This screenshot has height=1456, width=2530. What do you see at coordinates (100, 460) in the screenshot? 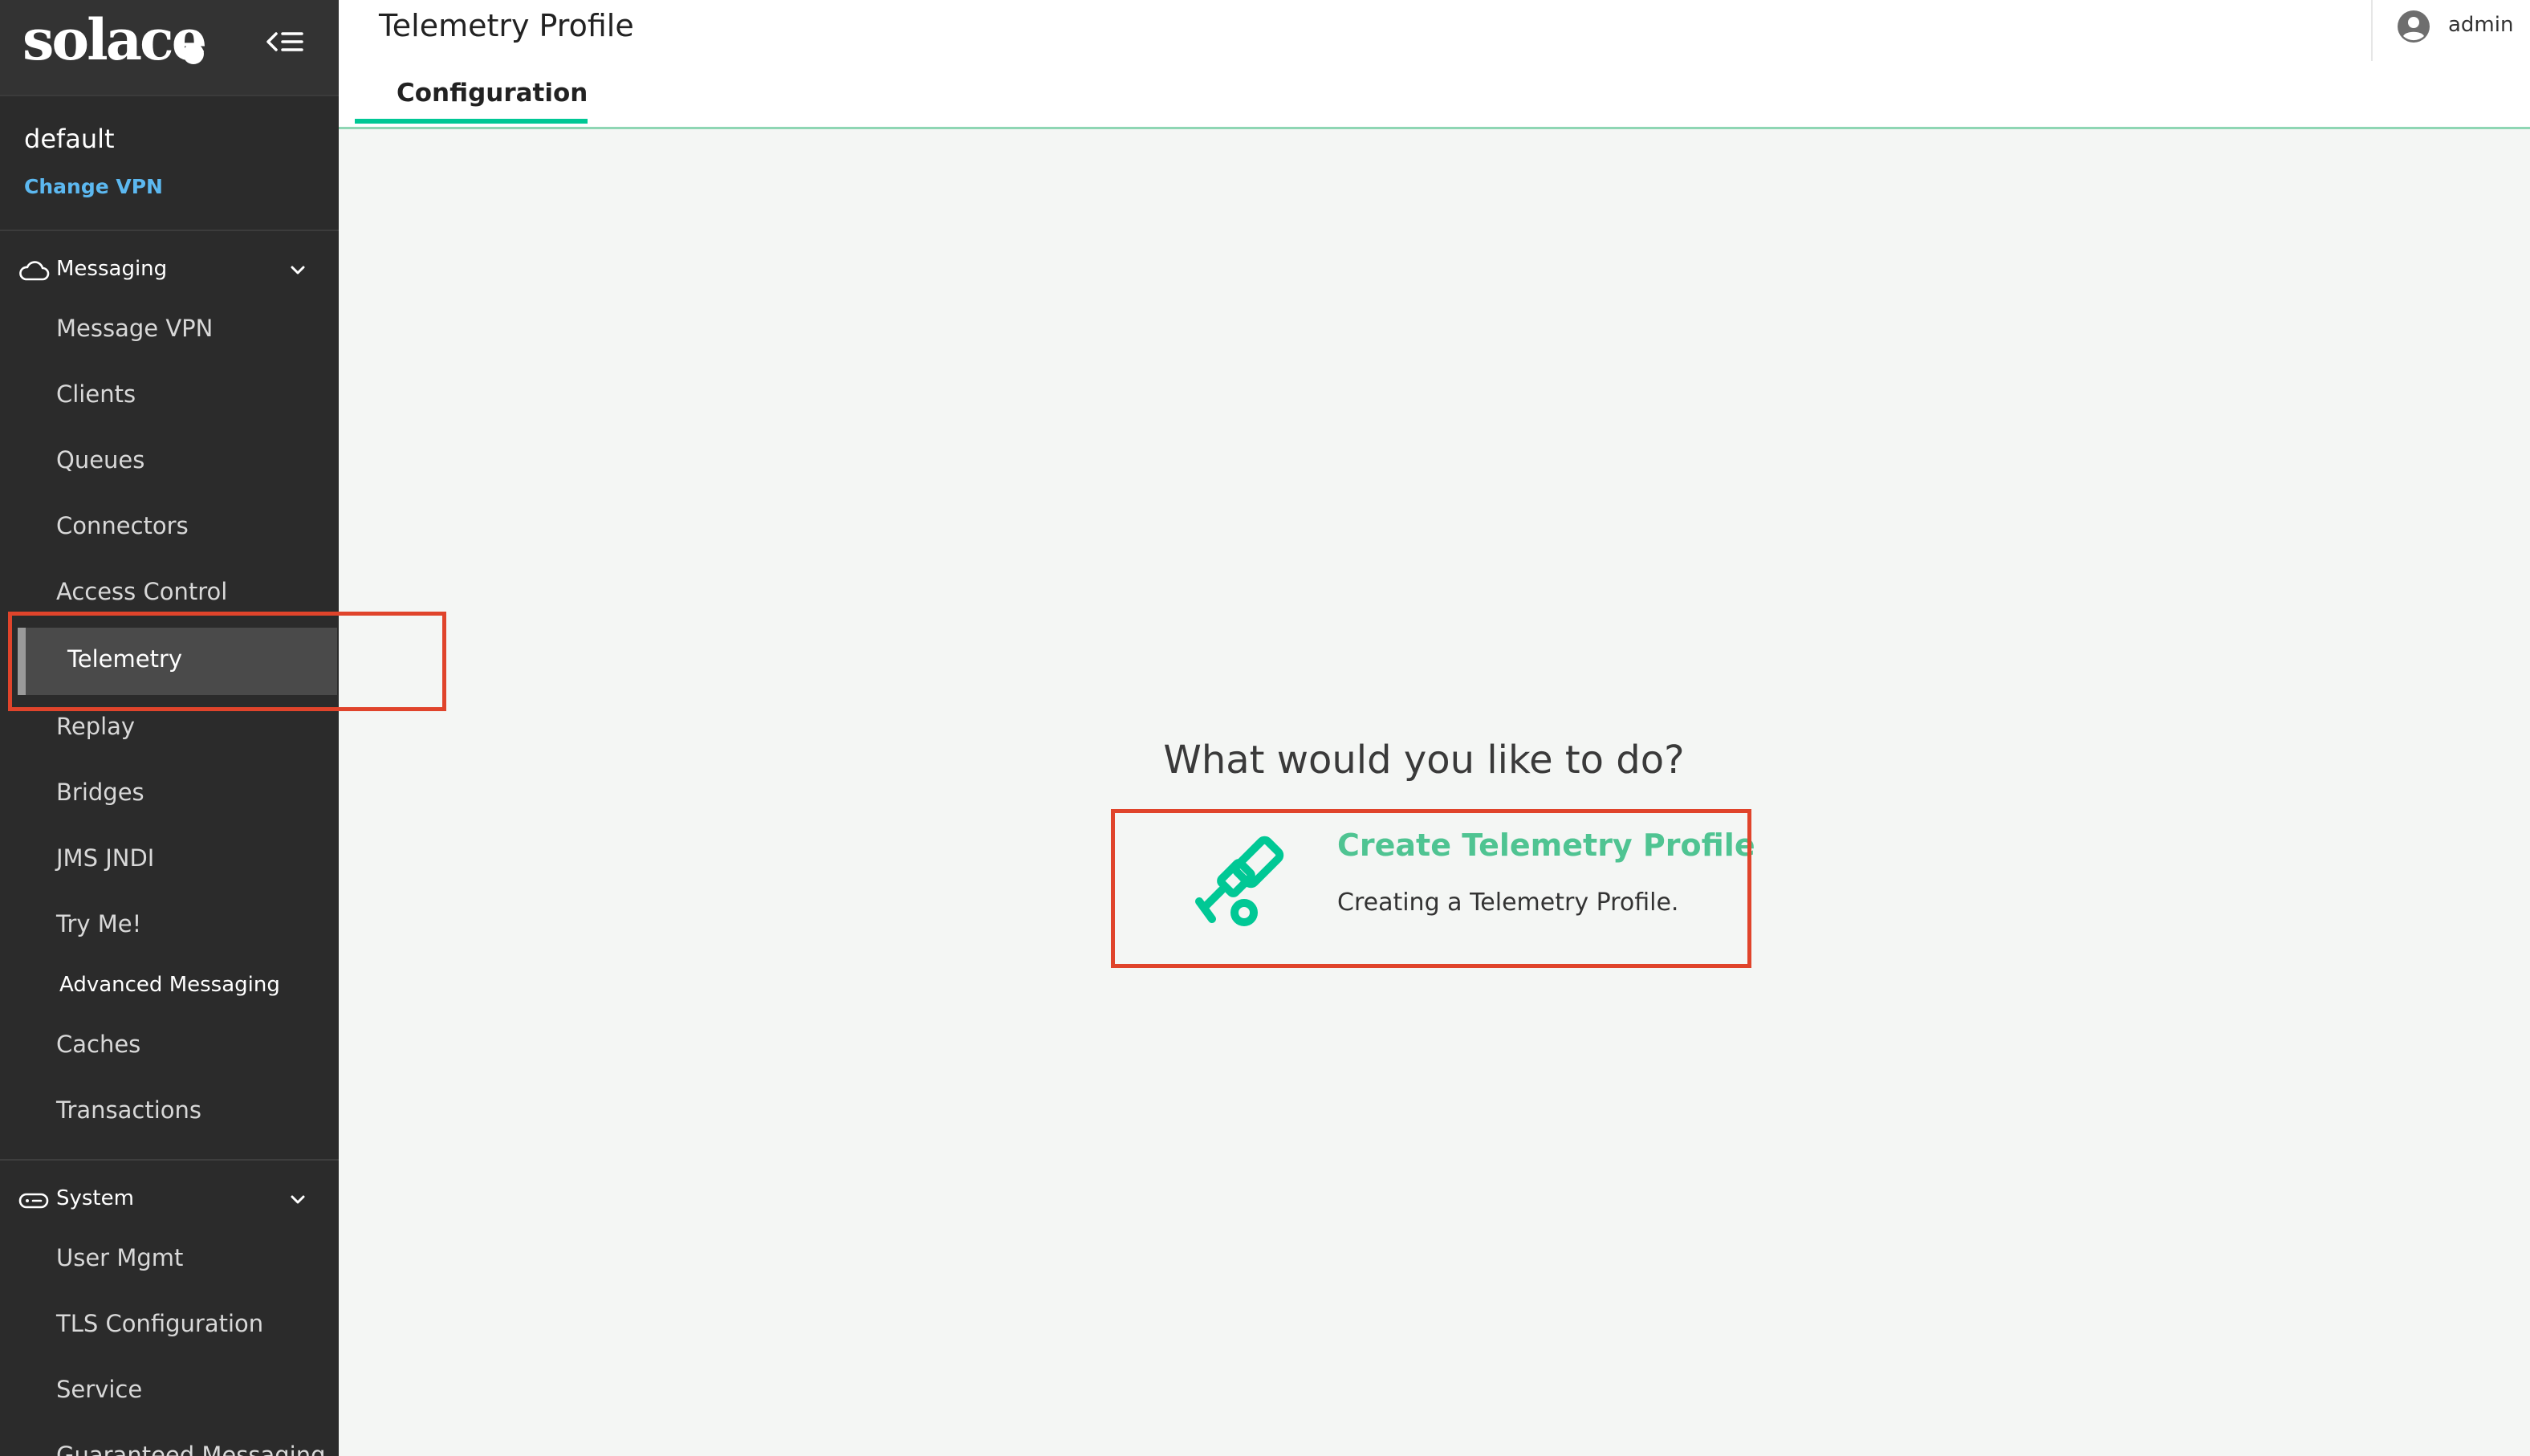
I see `sidebar-item-queues: Queues` at bounding box center [100, 460].